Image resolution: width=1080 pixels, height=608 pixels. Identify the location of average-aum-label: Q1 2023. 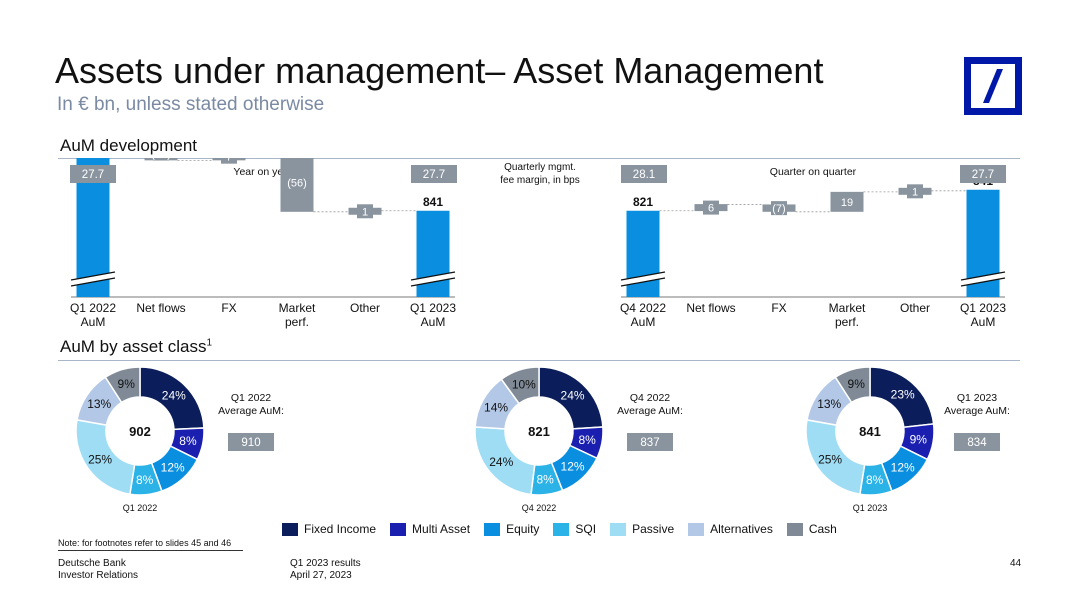
(977, 398).